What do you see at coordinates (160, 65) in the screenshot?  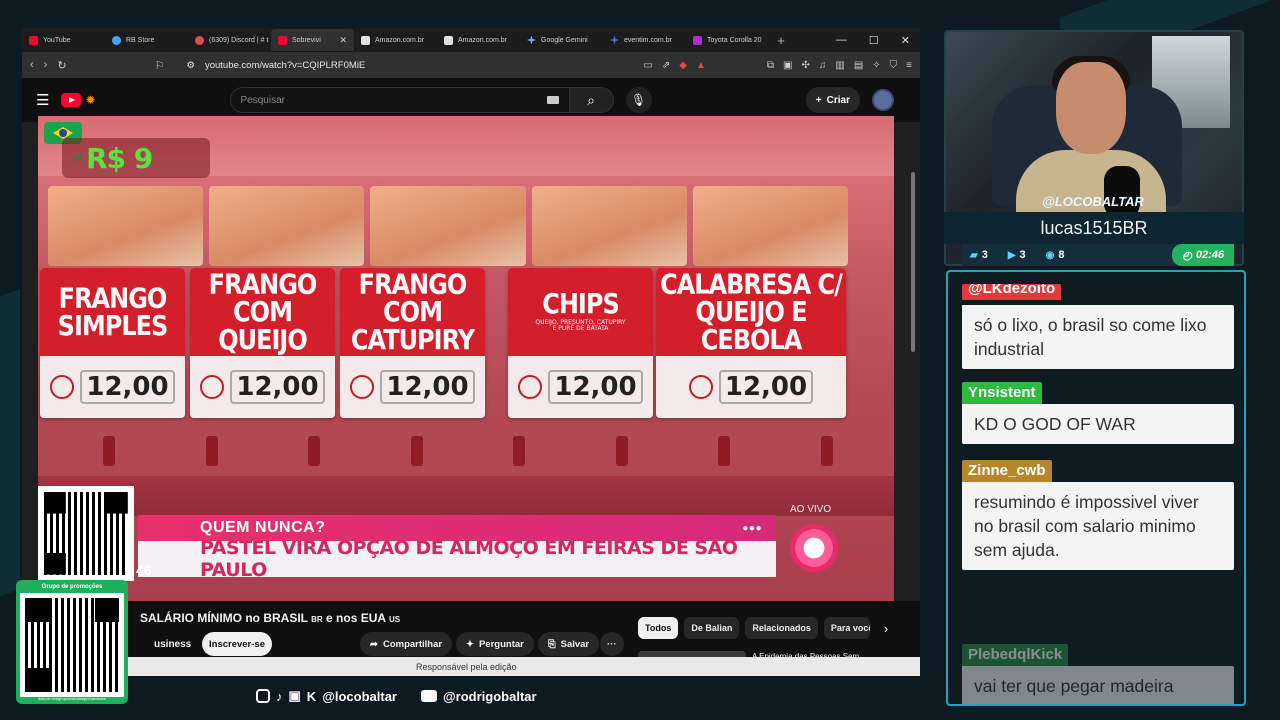 I see `bookmark-icon: ⚐` at bounding box center [160, 65].